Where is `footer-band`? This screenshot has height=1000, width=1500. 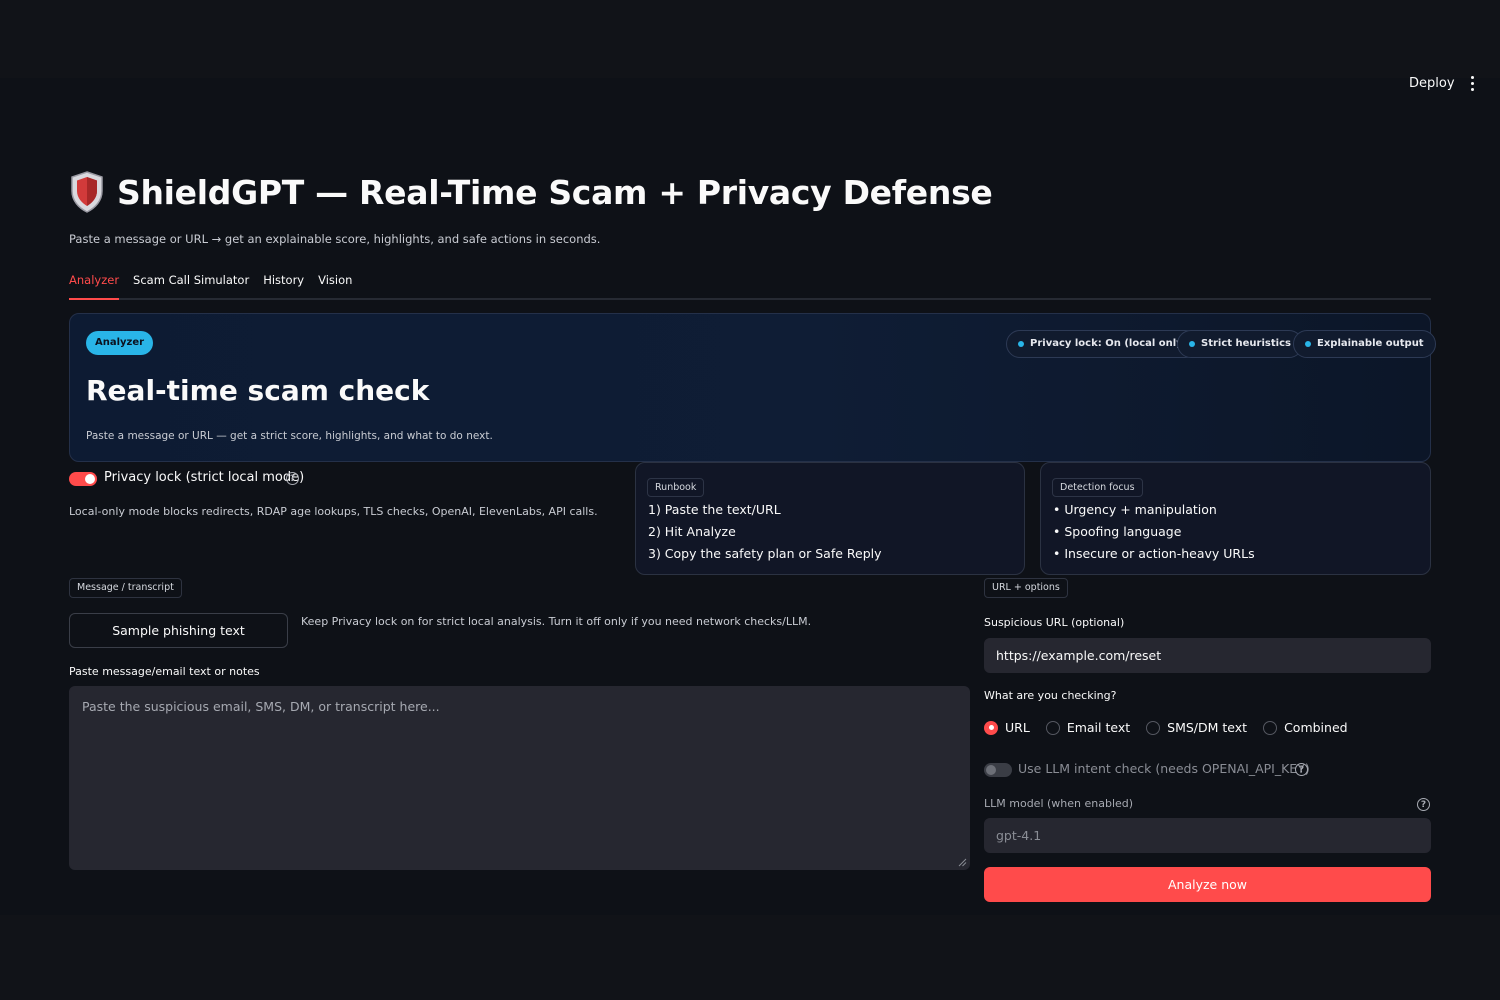 footer-band is located at coordinates (750, 957).